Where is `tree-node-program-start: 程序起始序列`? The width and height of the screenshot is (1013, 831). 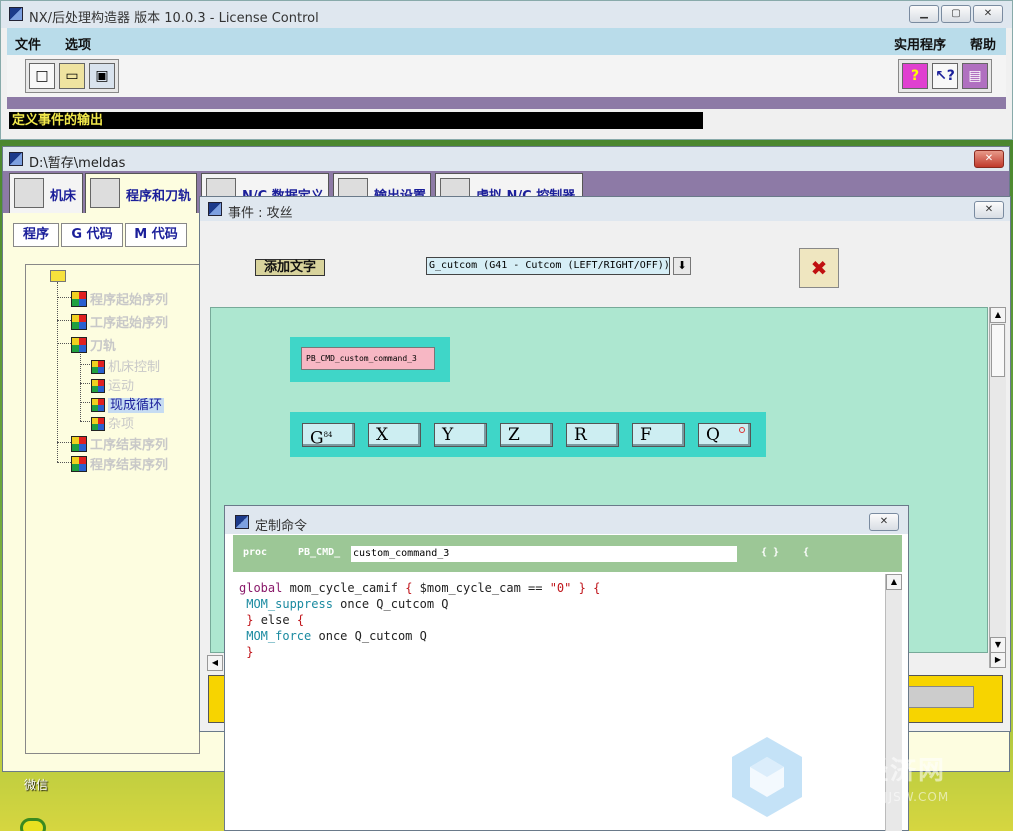
tree-node-program-start: 程序起始序列 is located at coordinates (119, 298).